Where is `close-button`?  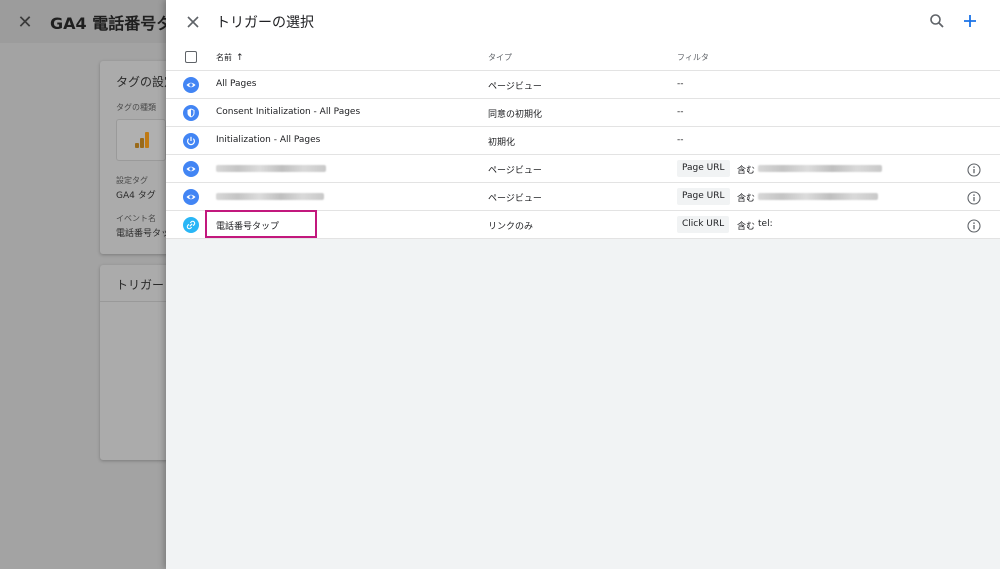
close-button is located at coordinates (193, 22).